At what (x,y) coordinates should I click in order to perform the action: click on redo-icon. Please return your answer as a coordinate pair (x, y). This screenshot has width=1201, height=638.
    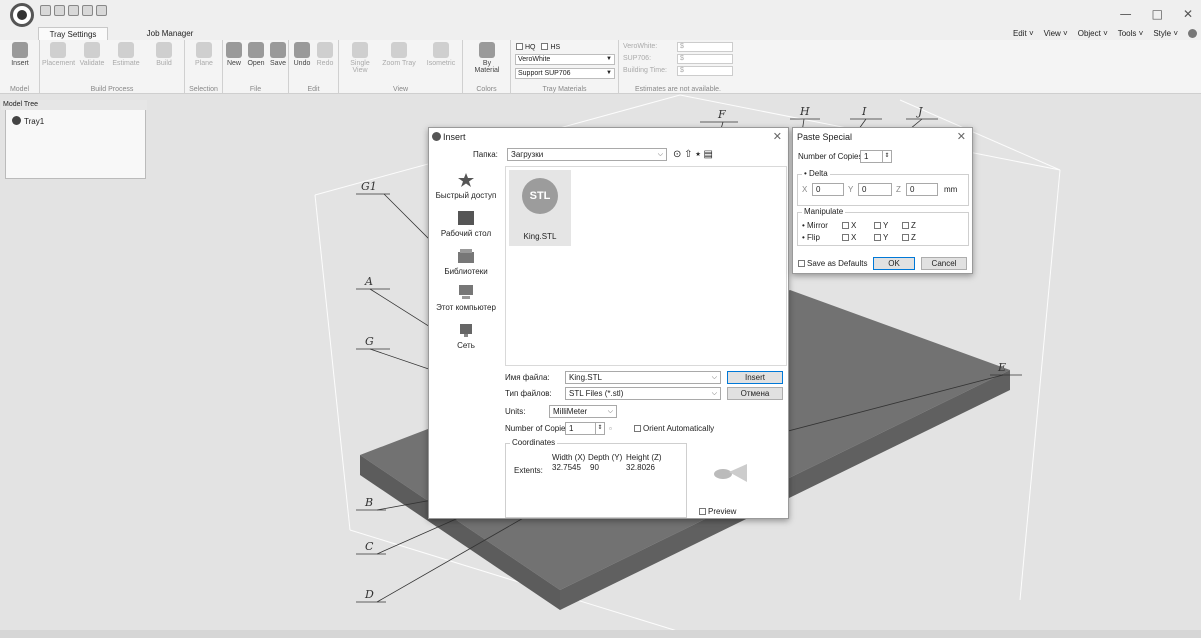
    Looking at the image, I should click on (325, 50).